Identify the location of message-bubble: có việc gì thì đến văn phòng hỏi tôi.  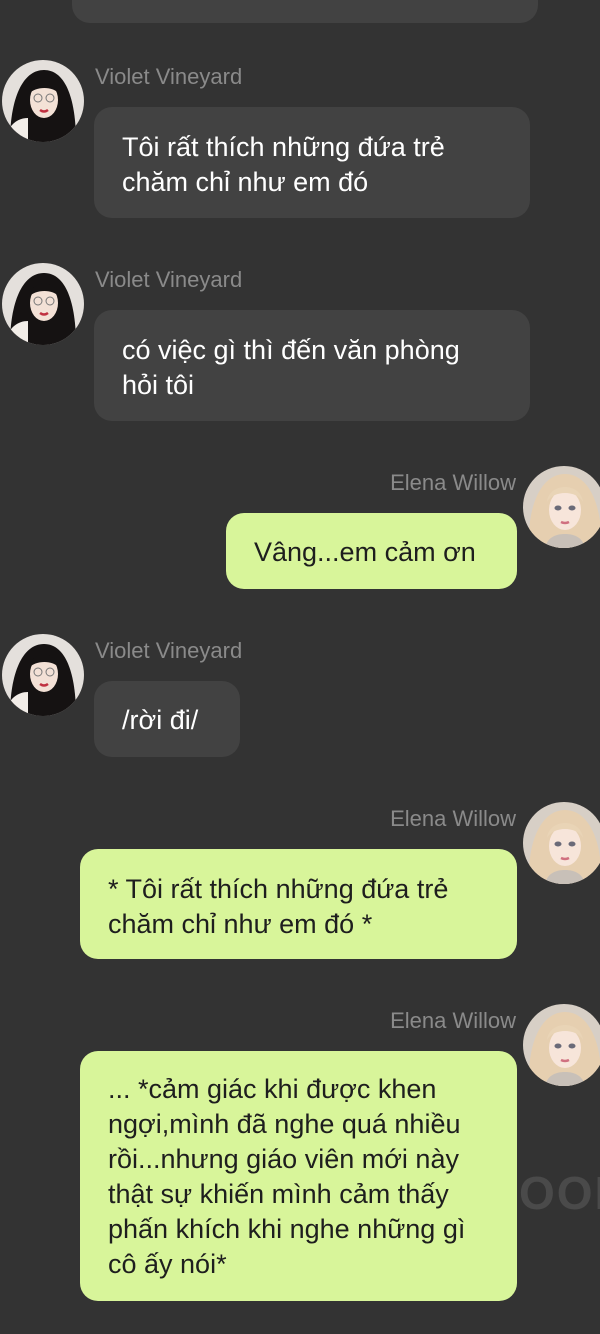
(312, 365).